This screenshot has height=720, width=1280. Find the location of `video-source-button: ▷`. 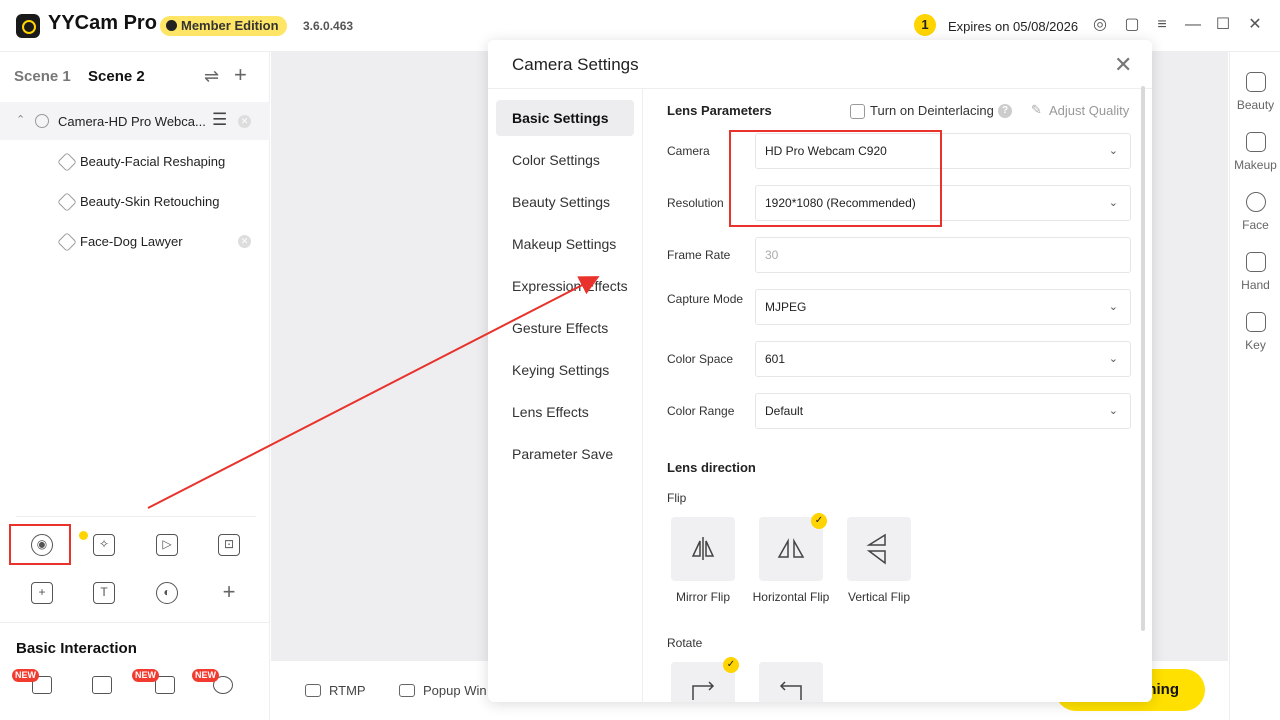

video-source-button: ▷ is located at coordinates (167, 545).